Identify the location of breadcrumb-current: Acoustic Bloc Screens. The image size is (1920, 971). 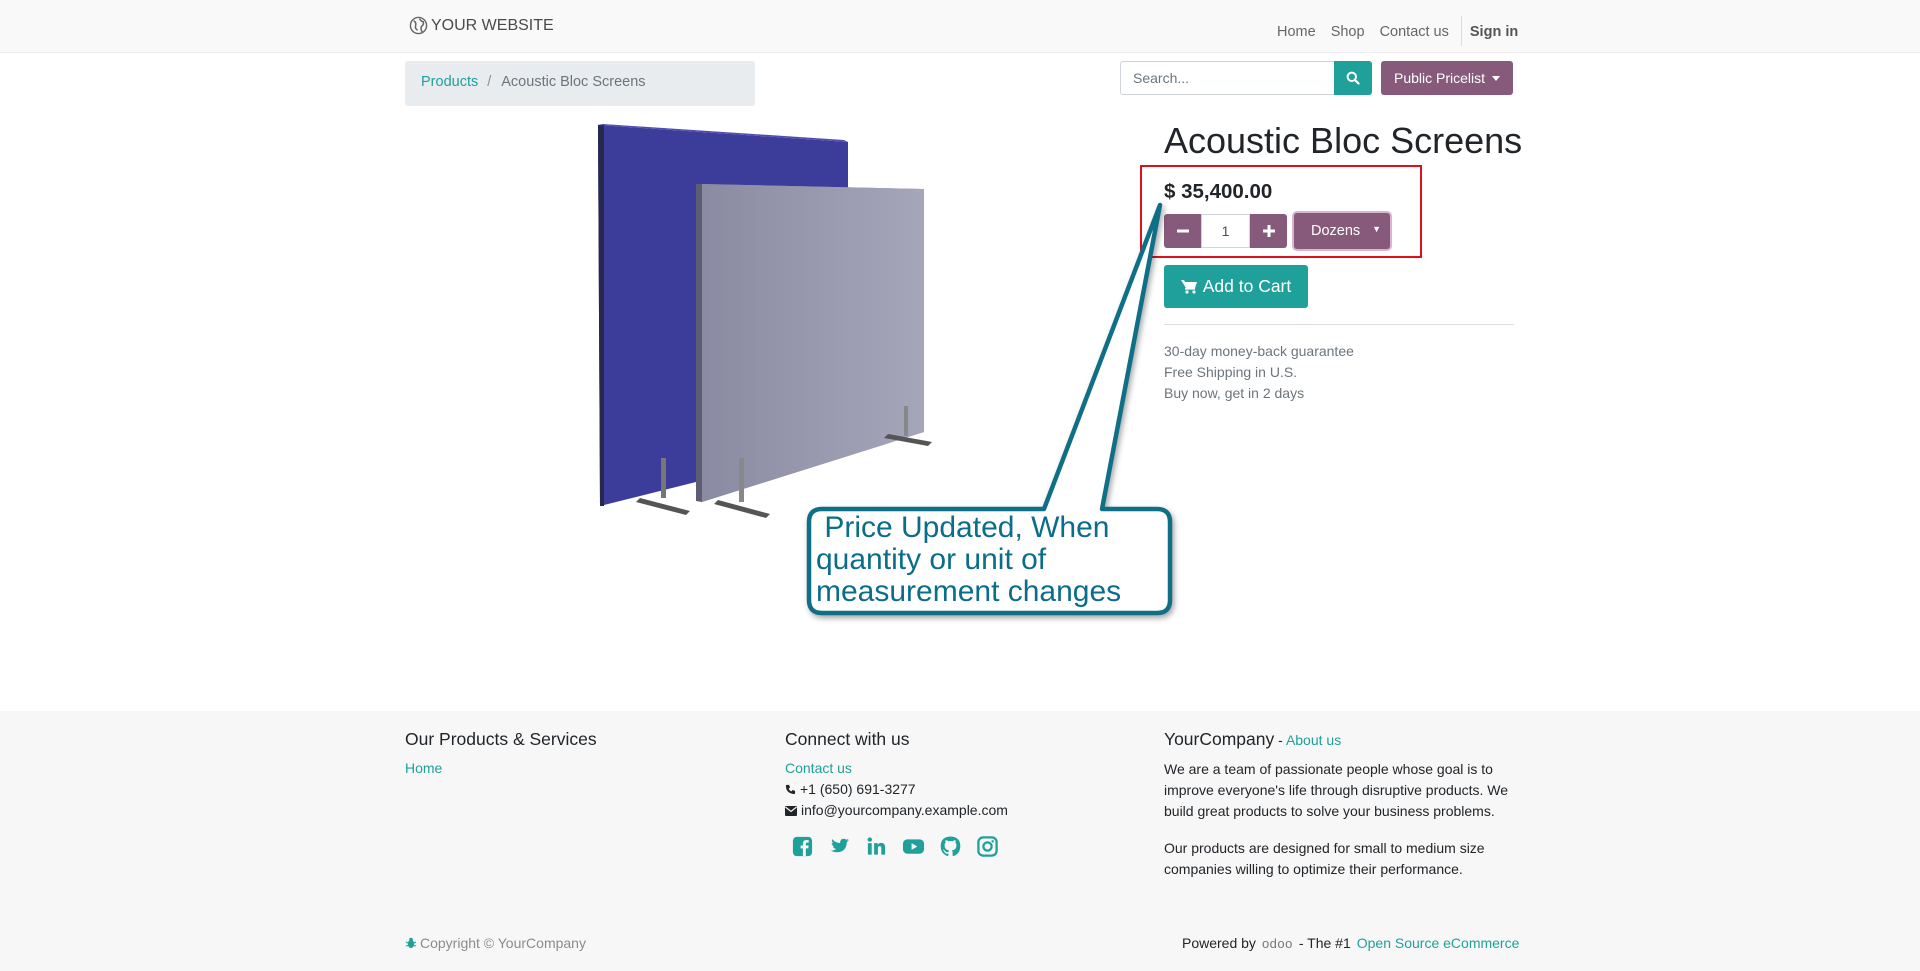
(573, 82).